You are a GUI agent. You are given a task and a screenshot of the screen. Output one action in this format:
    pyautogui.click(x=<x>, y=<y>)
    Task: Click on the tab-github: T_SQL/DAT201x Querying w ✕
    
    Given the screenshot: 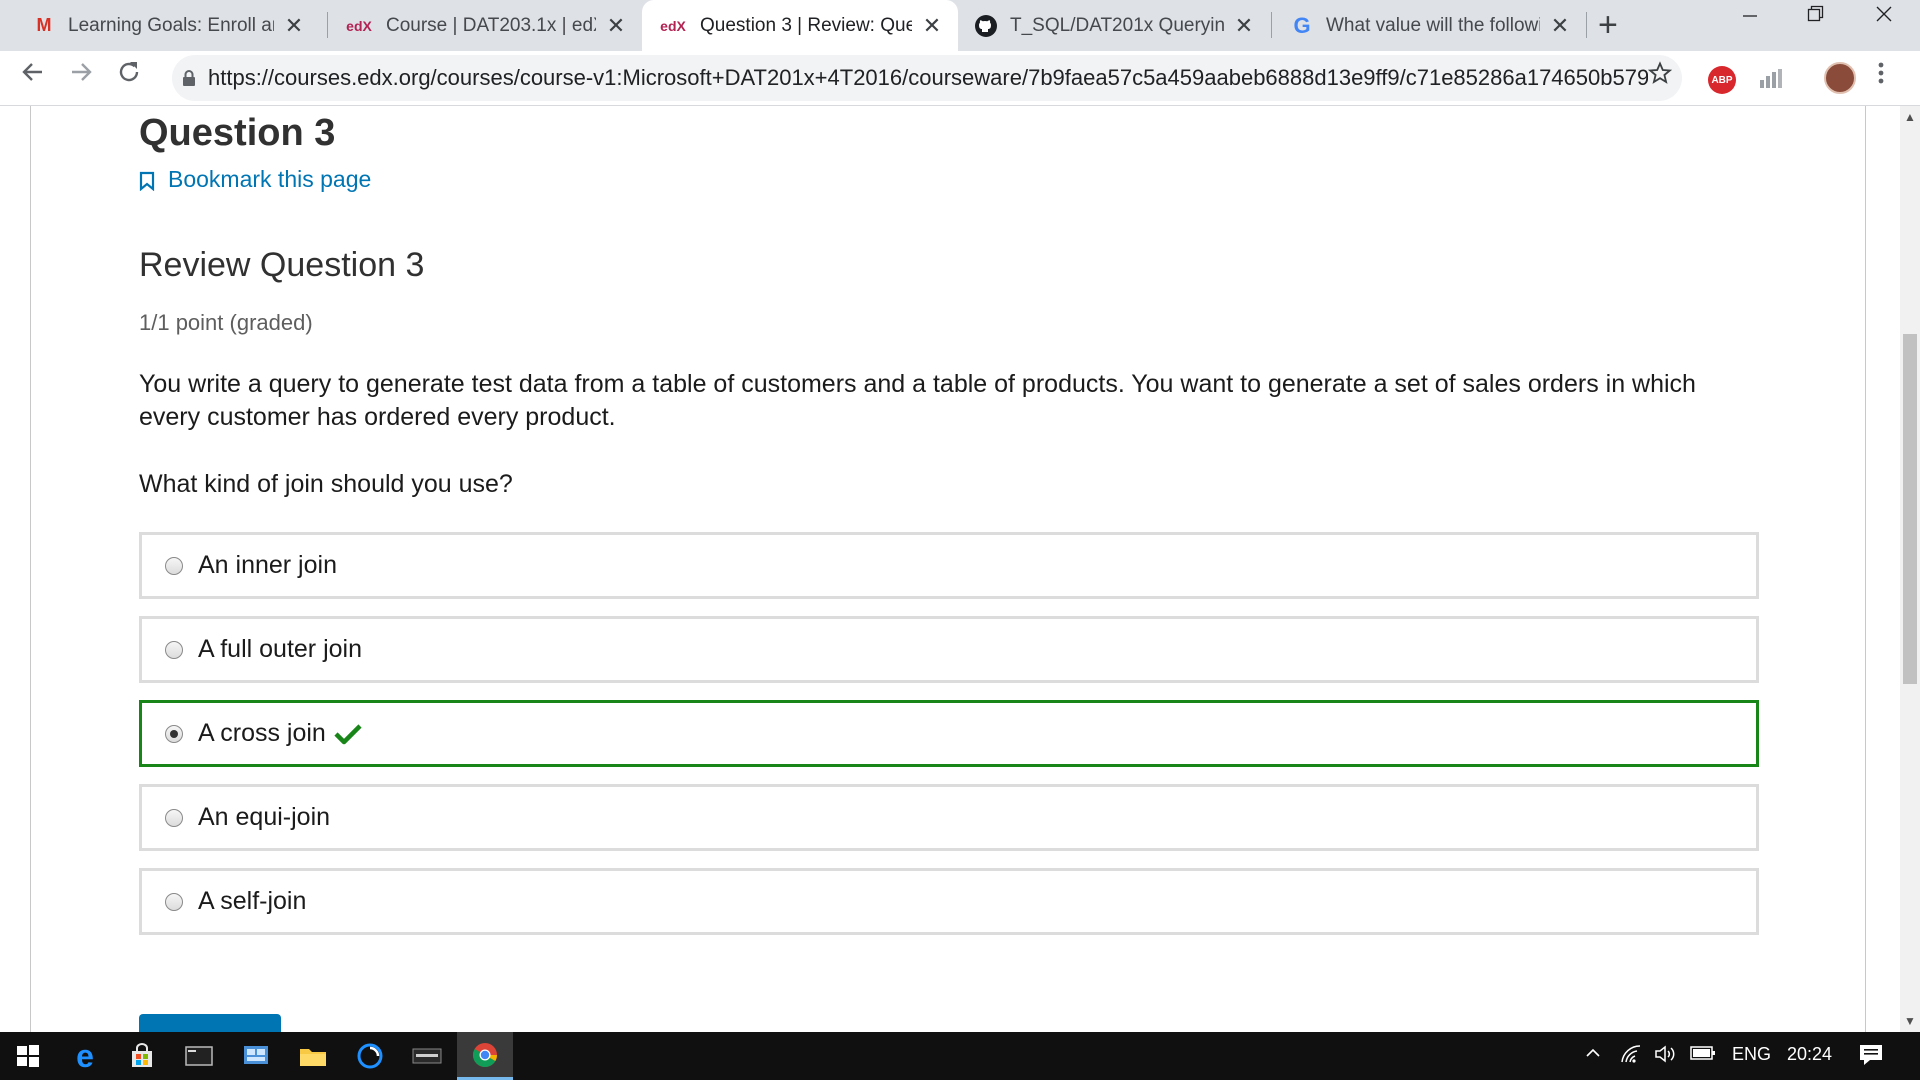 What is the action you would take?
    pyautogui.click(x=1114, y=25)
    